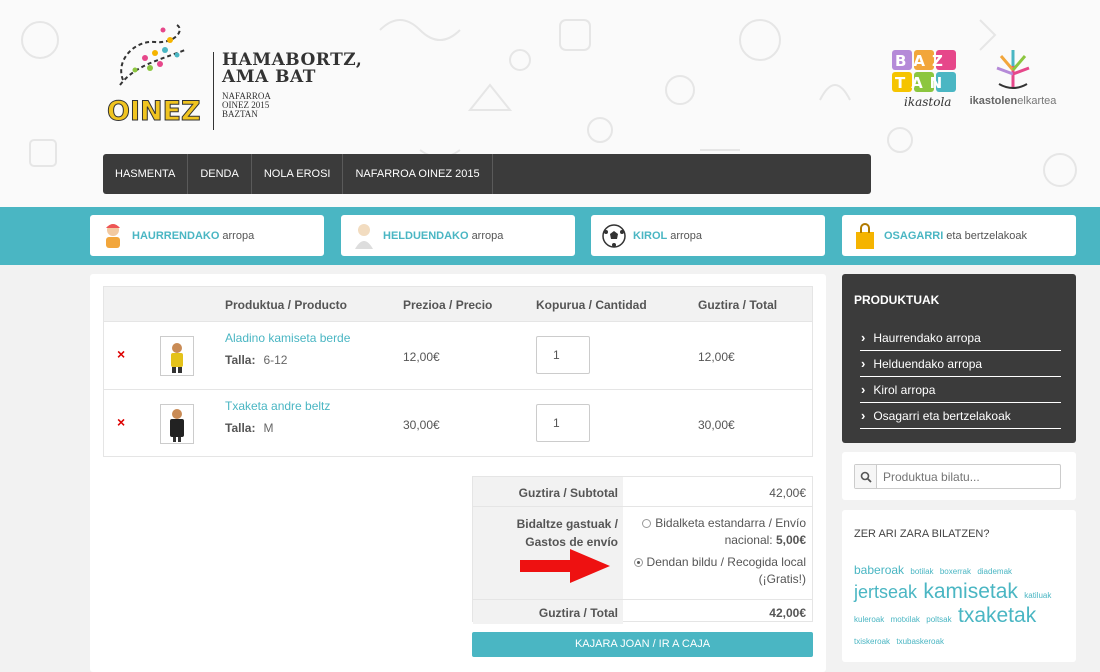  What do you see at coordinates (113, 236) in the screenshot?
I see `child-icon` at bounding box center [113, 236].